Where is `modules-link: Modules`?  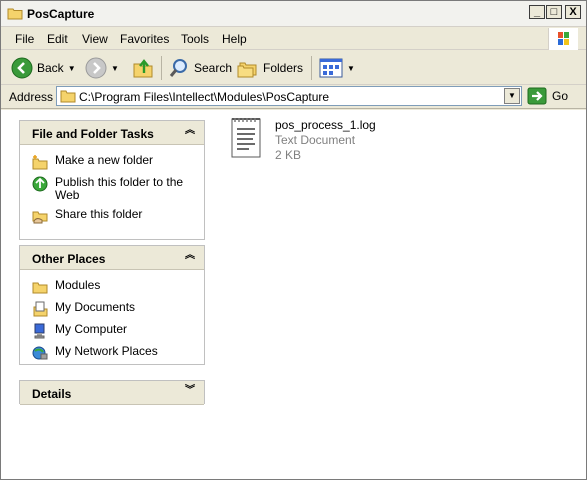
modules-link: Modules is located at coordinates (112, 287).